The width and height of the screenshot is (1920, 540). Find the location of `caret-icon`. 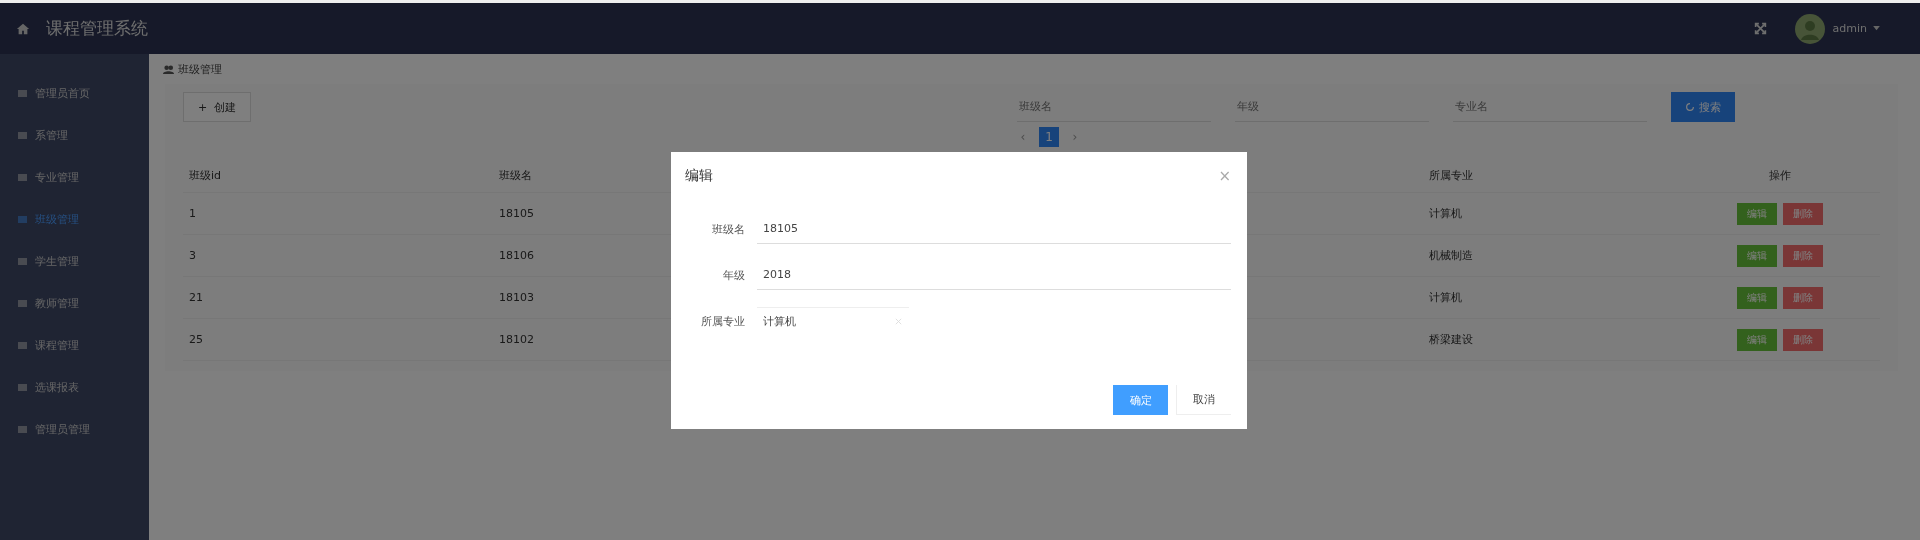

caret-icon is located at coordinates (1876, 28).